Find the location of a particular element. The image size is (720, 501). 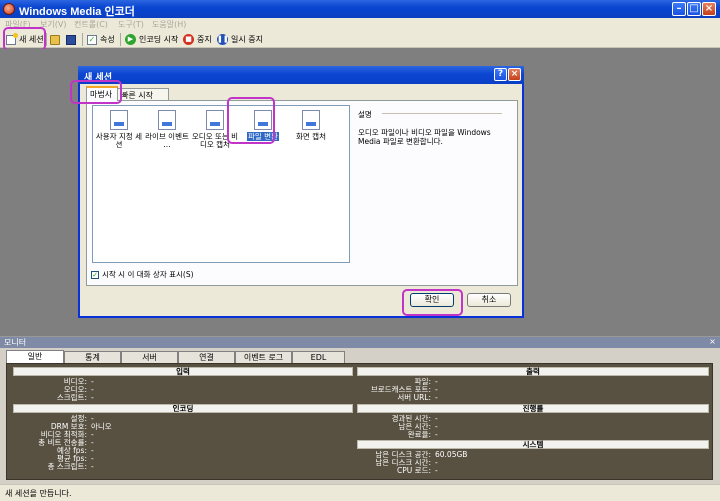

pause-label: 일시 중지 is located at coordinates (247, 39).